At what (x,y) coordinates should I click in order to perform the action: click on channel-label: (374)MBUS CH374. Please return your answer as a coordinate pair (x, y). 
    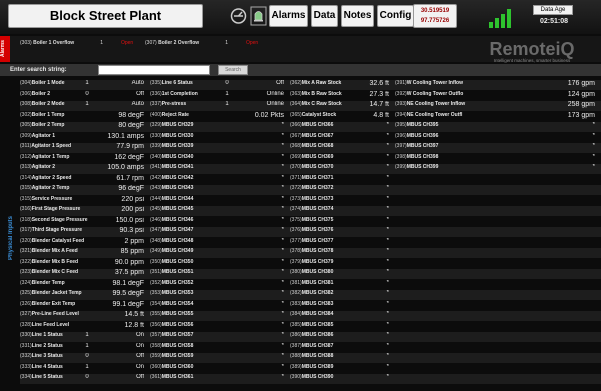
    Looking at the image, I should click on (318, 211).